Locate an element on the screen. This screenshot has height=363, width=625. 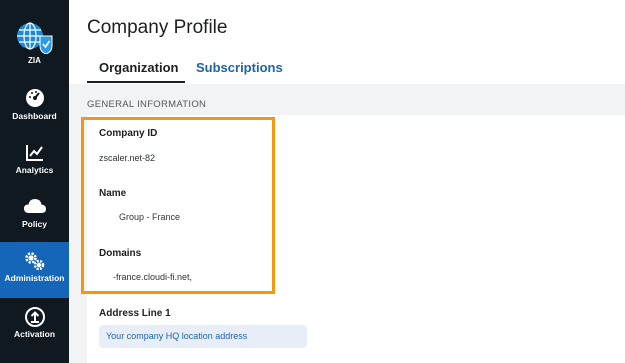
address-line-1-input: Your company HQ location address is located at coordinates (203, 336).